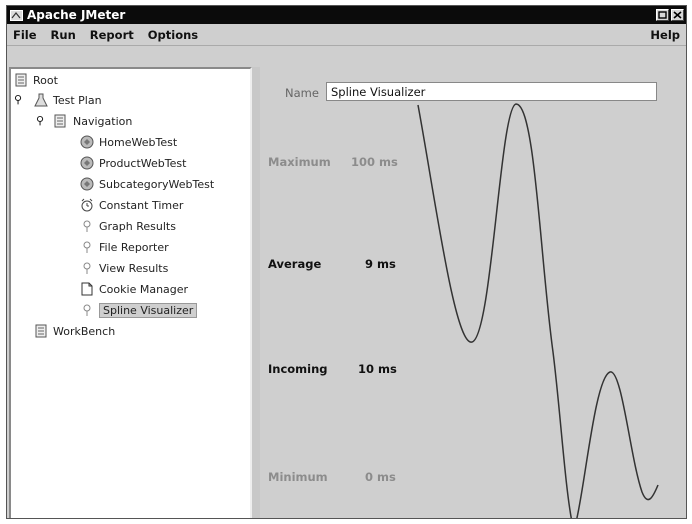 This screenshot has height=524, width=692. Describe the element at coordinates (256, 292) in the screenshot. I see `split-pane-divider` at that location.